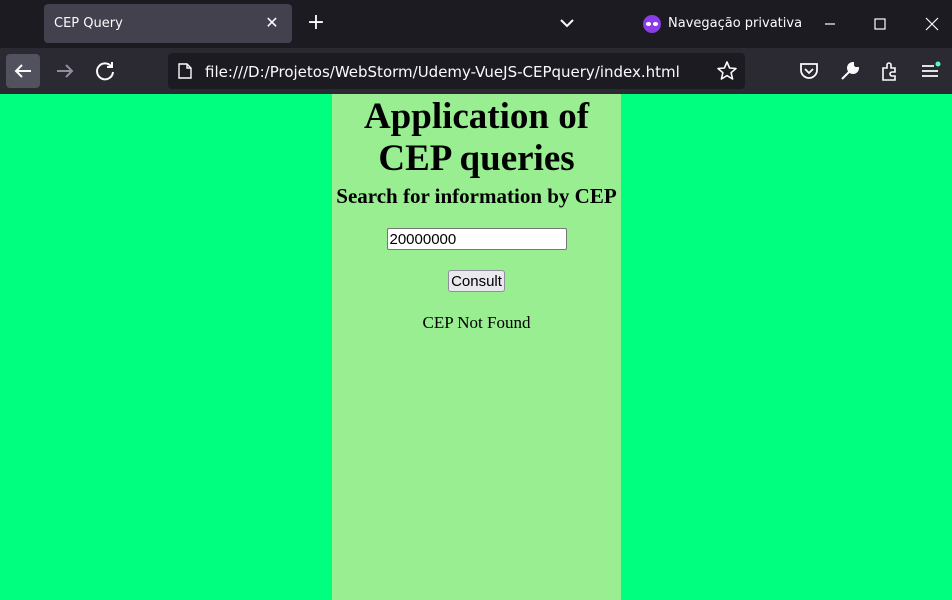 The height and width of the screenshot is (600, 952). Describe the element at coordinates (727, 71) in the screenshot. I see `bookmark-star-icon` at that location.